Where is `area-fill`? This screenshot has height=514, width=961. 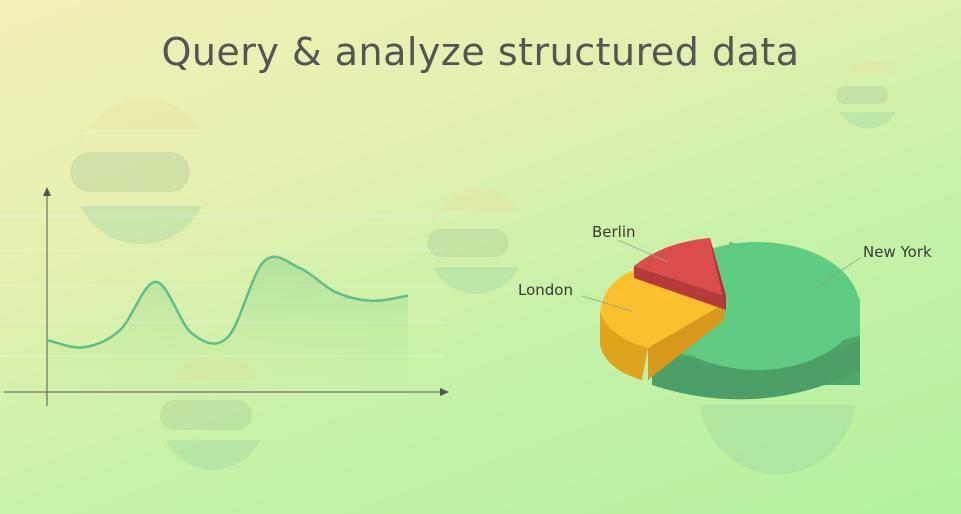 area-fill is located at coordinates (228, 324).